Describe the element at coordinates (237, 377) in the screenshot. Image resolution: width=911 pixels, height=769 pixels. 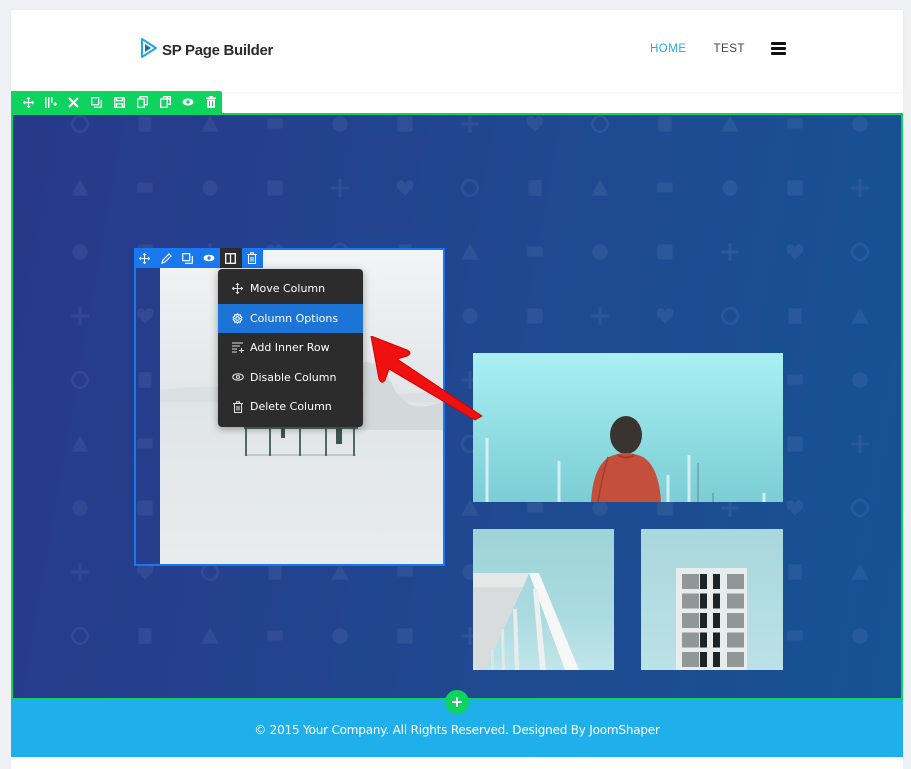
I see `eye-icon` at that location.